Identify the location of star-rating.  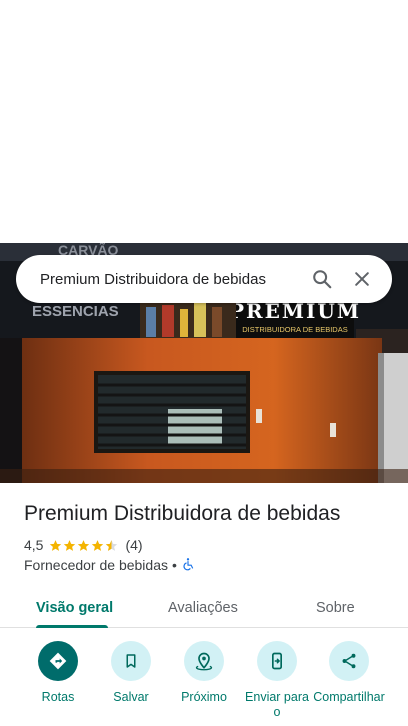
(84, 545).